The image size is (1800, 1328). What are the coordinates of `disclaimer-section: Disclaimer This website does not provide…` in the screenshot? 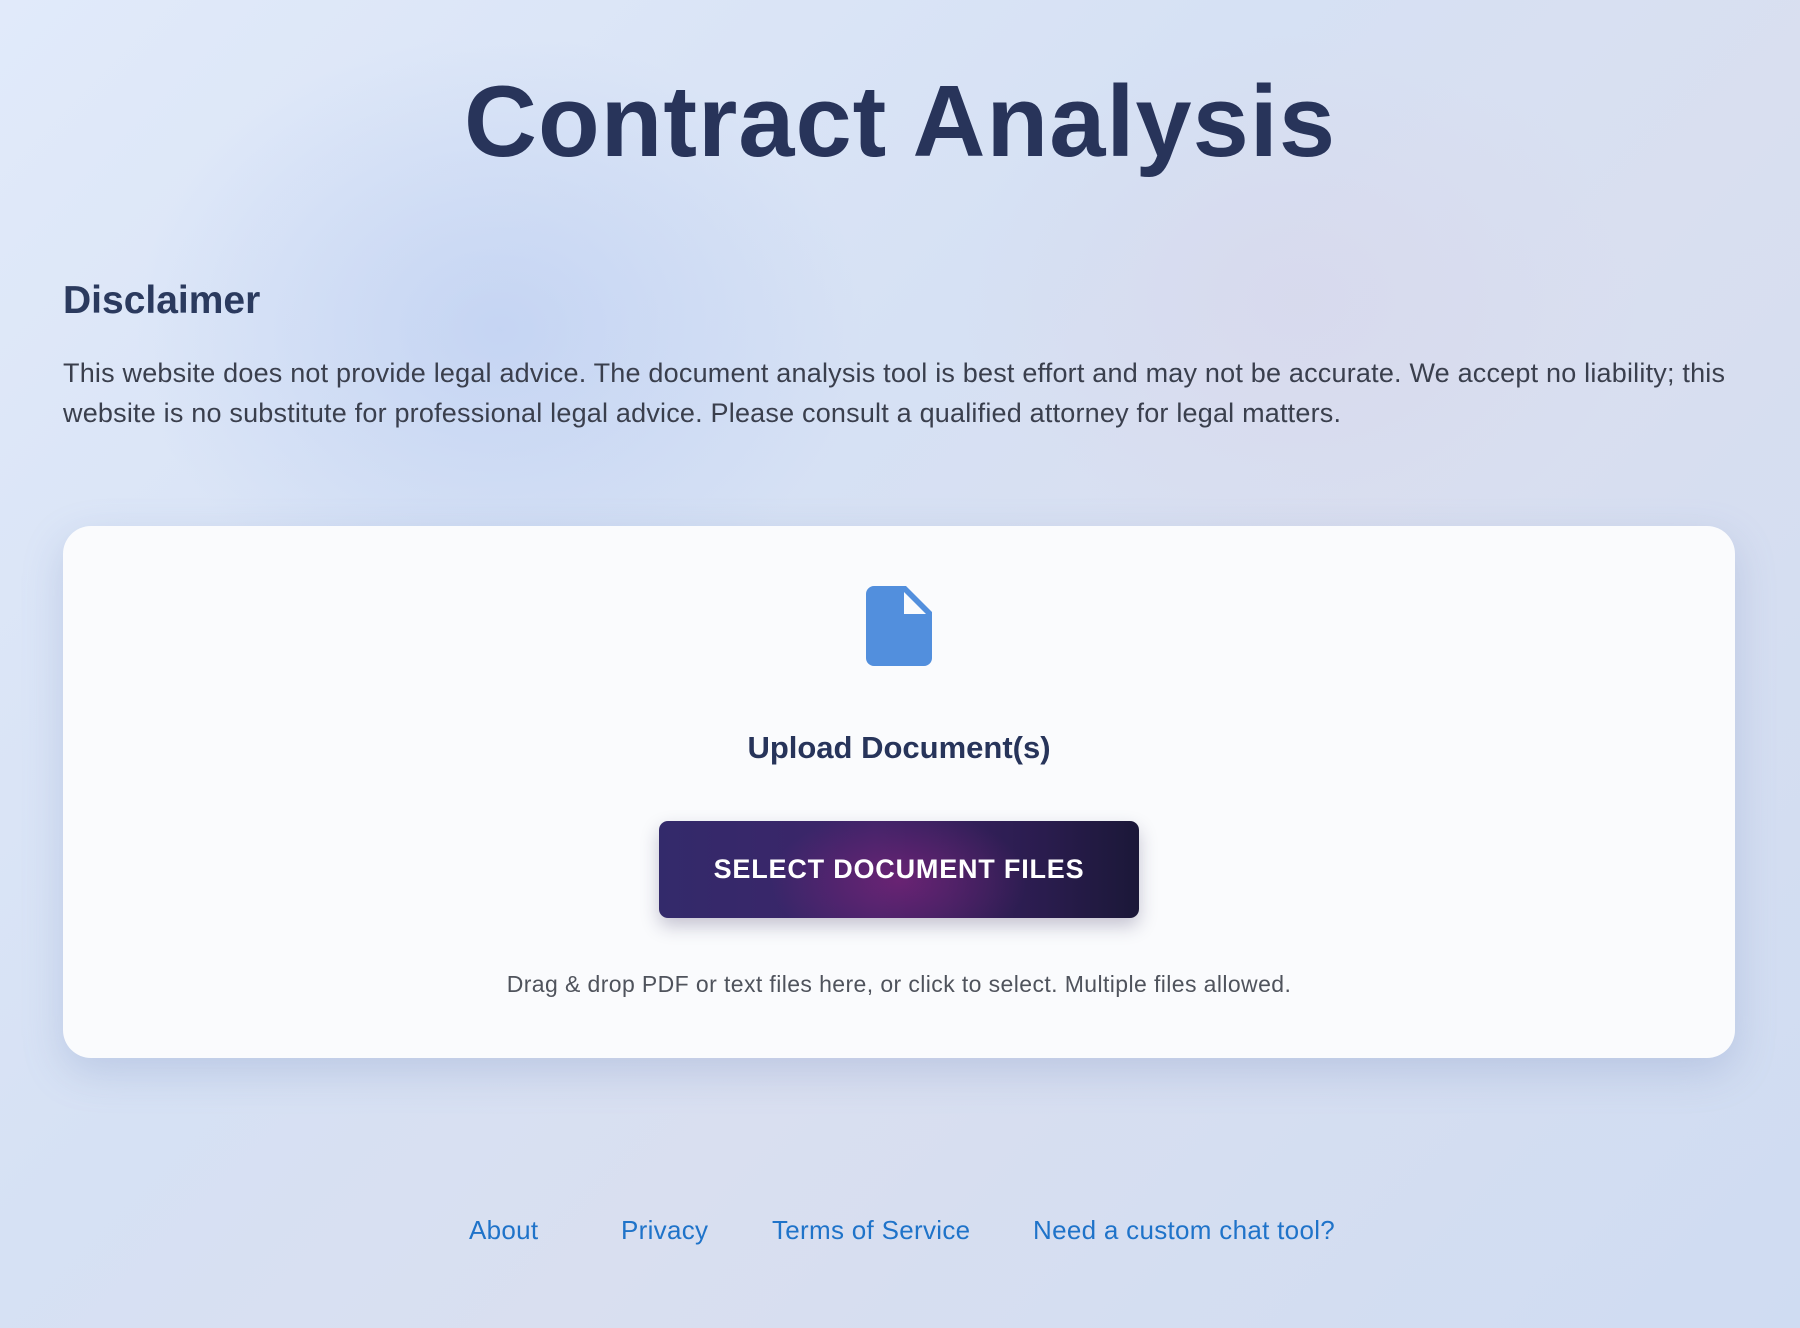 It's located at (903, 355).